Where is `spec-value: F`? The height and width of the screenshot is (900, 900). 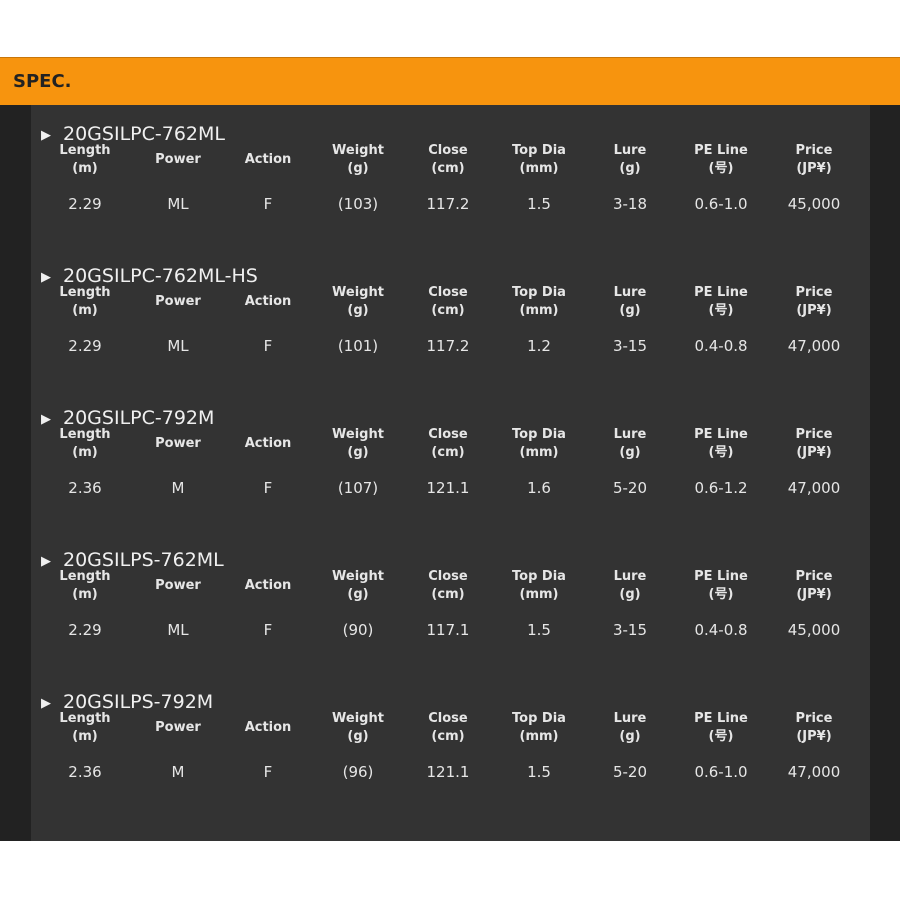 spec-value: F is located at coordinates (268, 346).